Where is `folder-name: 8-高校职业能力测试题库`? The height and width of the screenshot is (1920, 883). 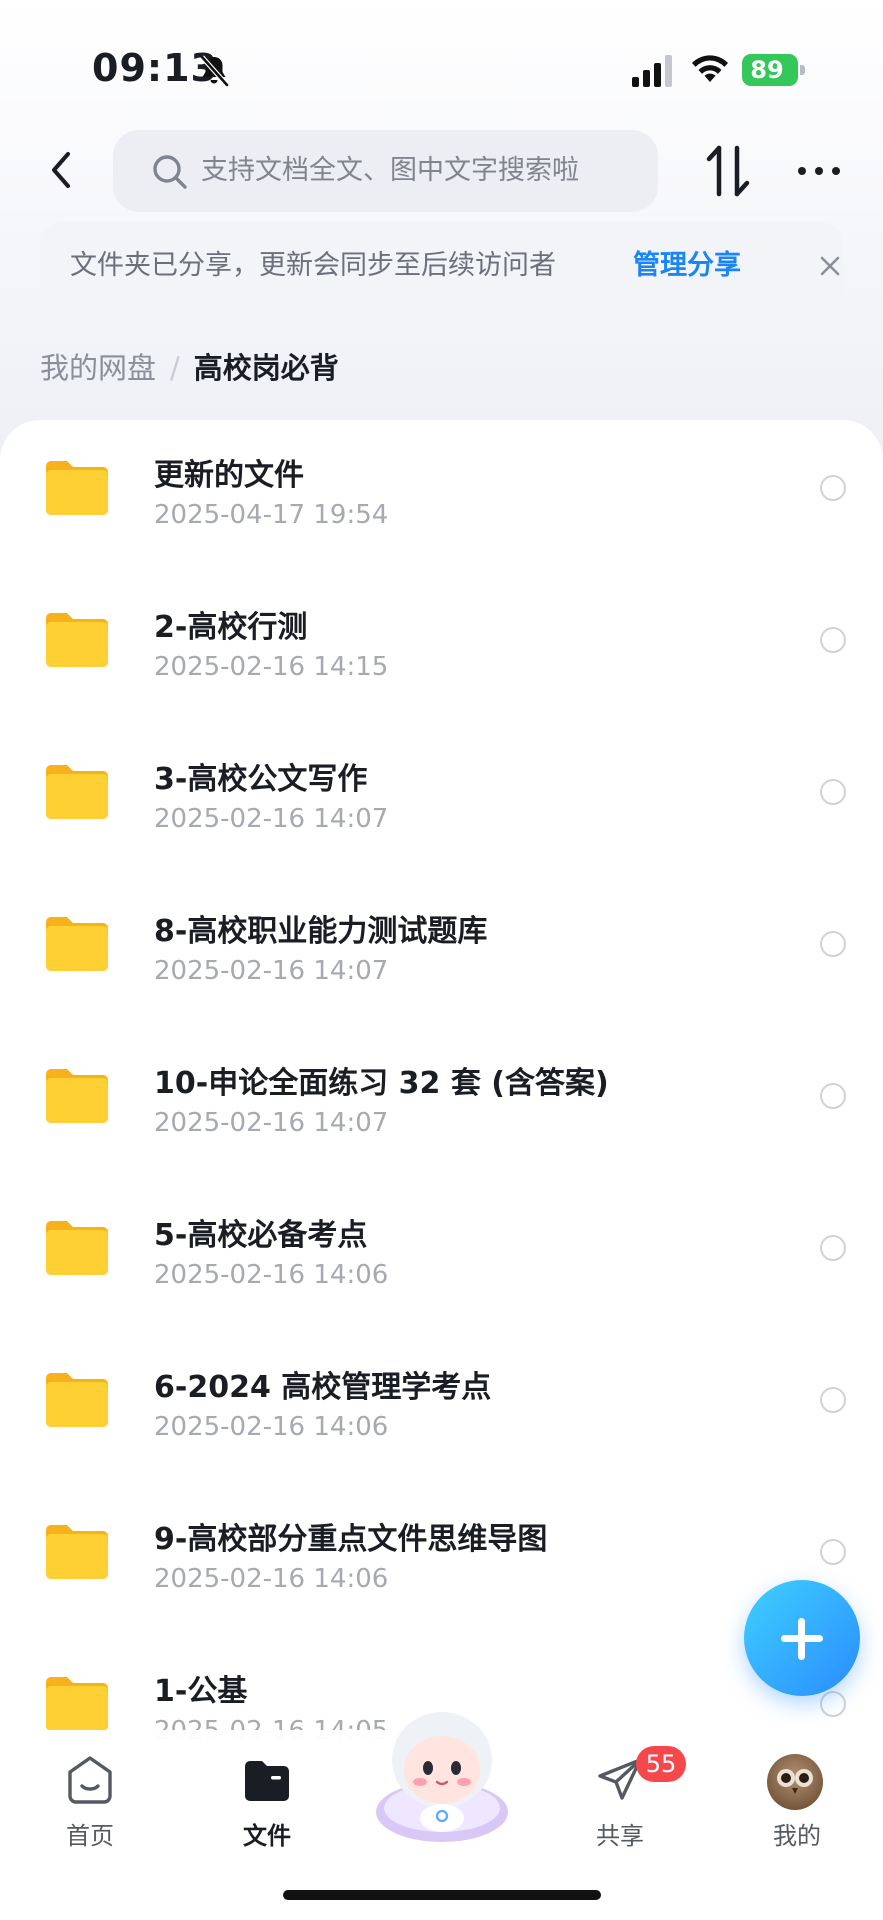 folder-name: 8-高校职业能力测试题库 is located at coordinates (321, 931).